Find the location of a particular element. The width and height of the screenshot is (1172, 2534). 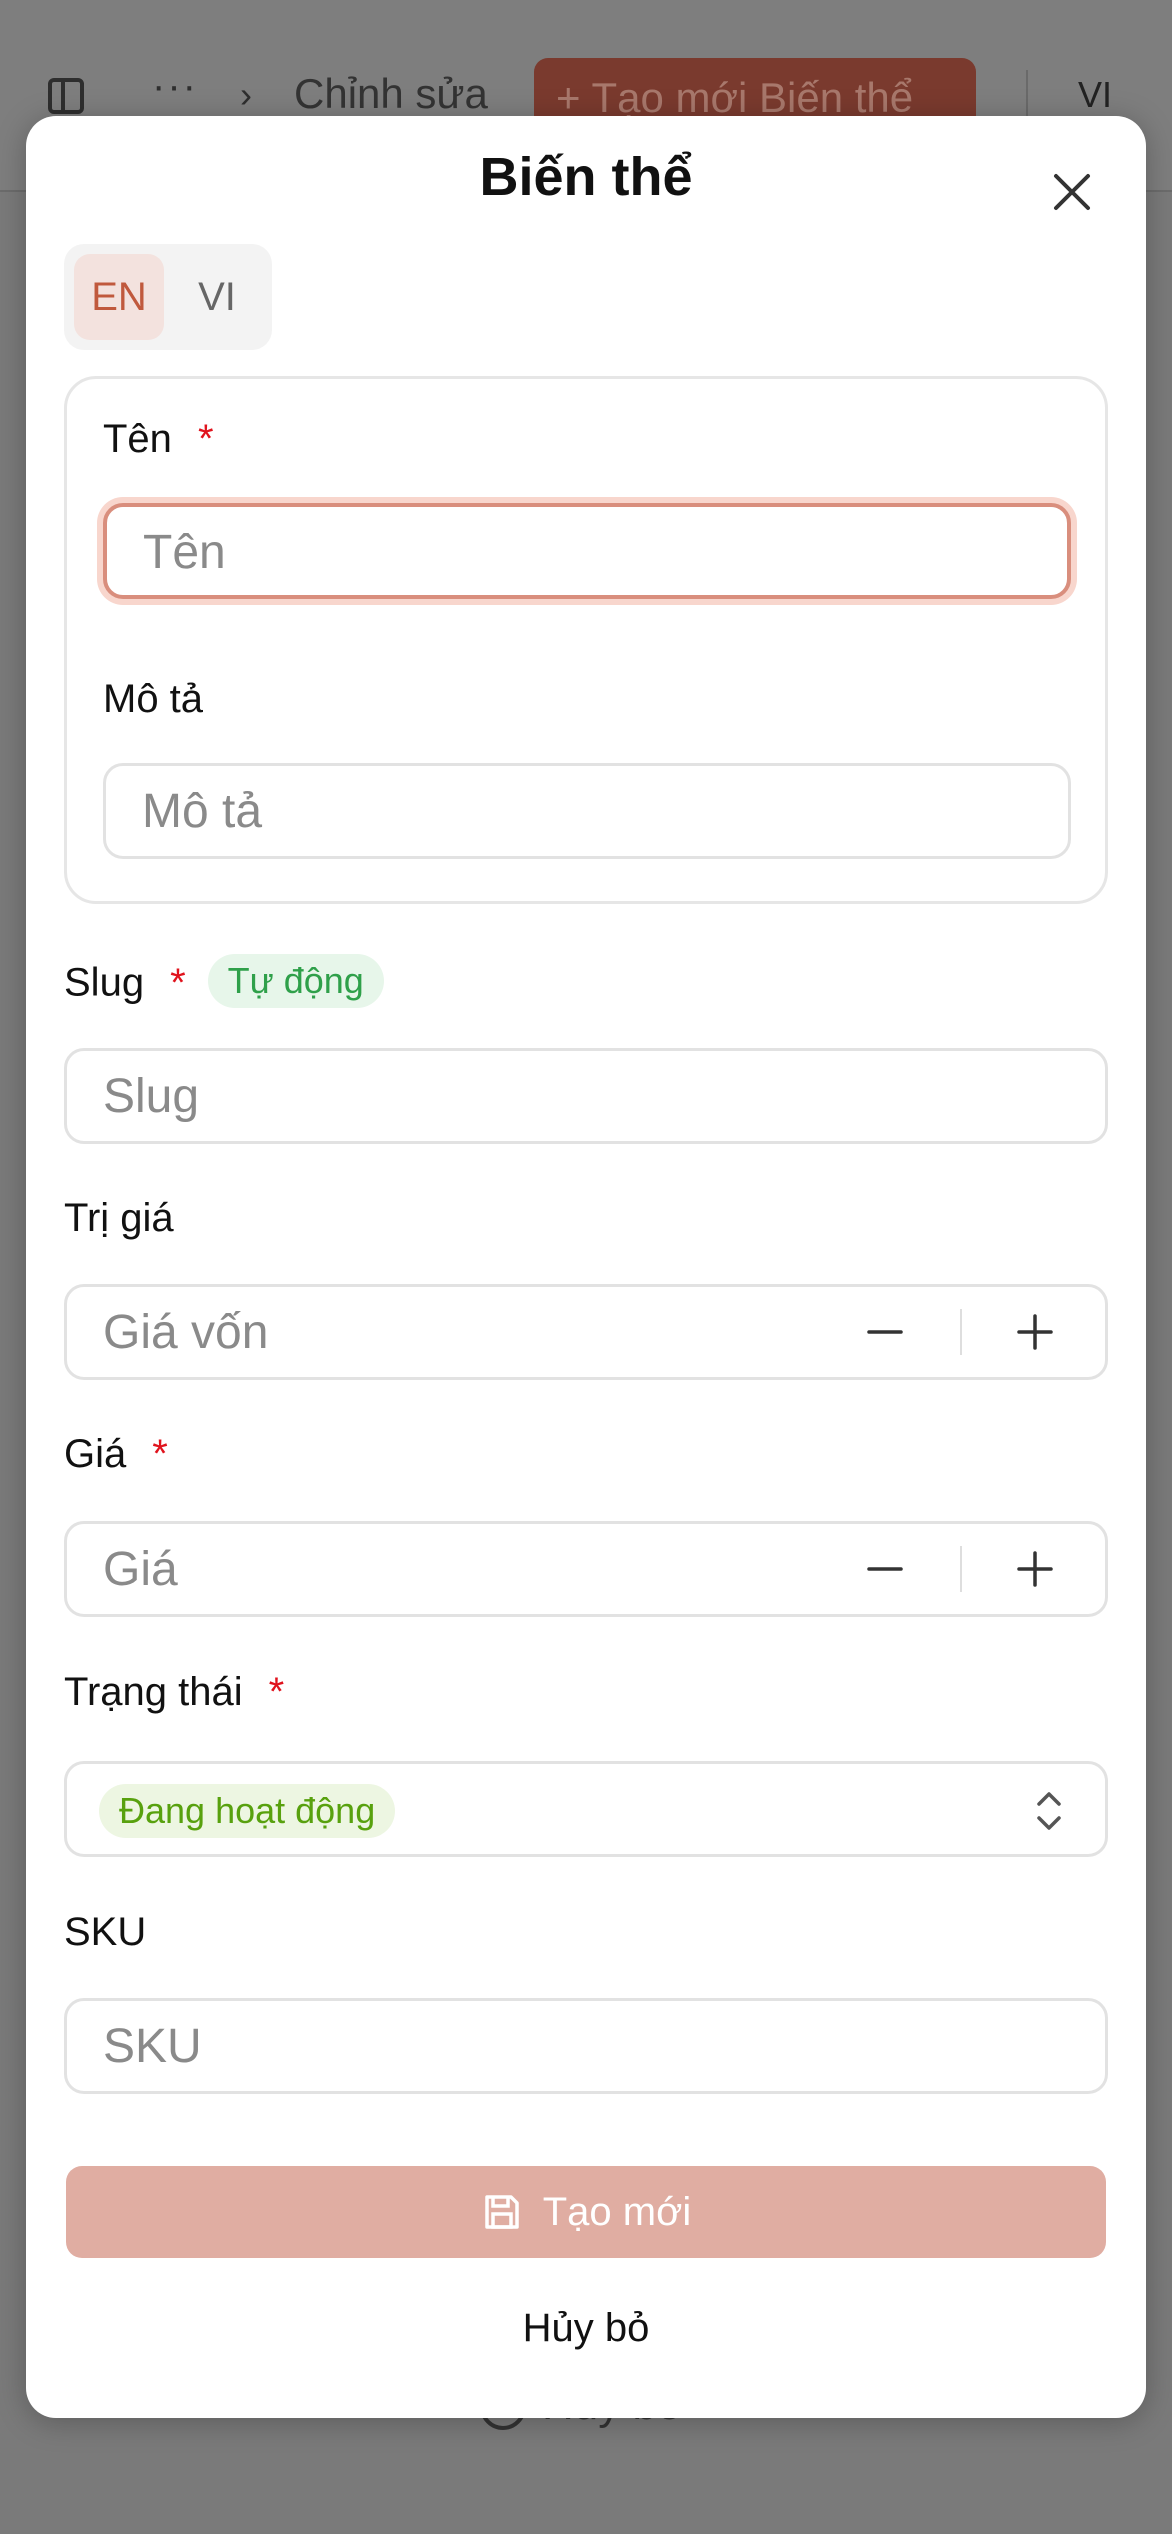

create-button: Tạo mới is located at coordinates (586, 2212).